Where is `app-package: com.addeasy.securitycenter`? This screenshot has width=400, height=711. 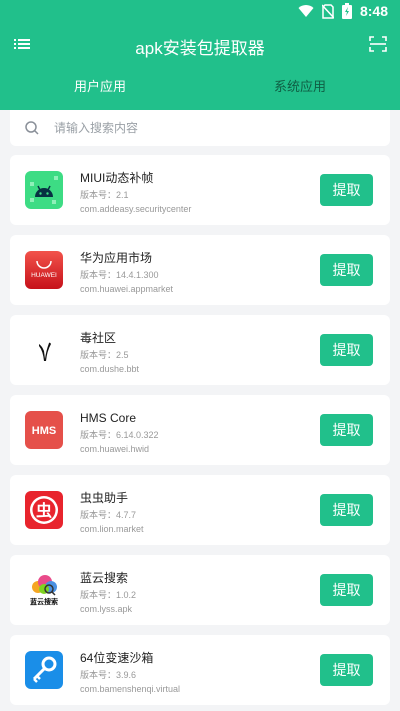
app-package: com.addeasy.securitycenter is located at coordinates (136, 209).